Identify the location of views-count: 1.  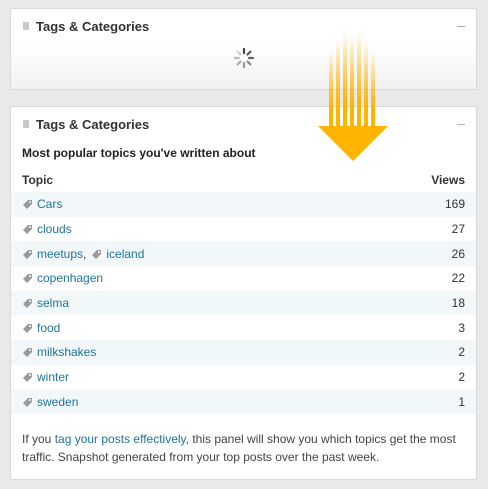
(461, 401).